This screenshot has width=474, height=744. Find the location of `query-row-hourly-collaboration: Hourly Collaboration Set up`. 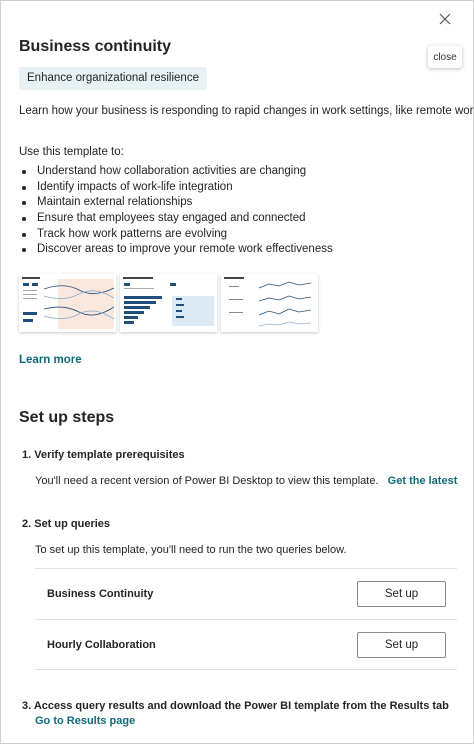

query-row-hourly-collaboration: Hourly Collaboration Set up is located at coordinates (246, 644).